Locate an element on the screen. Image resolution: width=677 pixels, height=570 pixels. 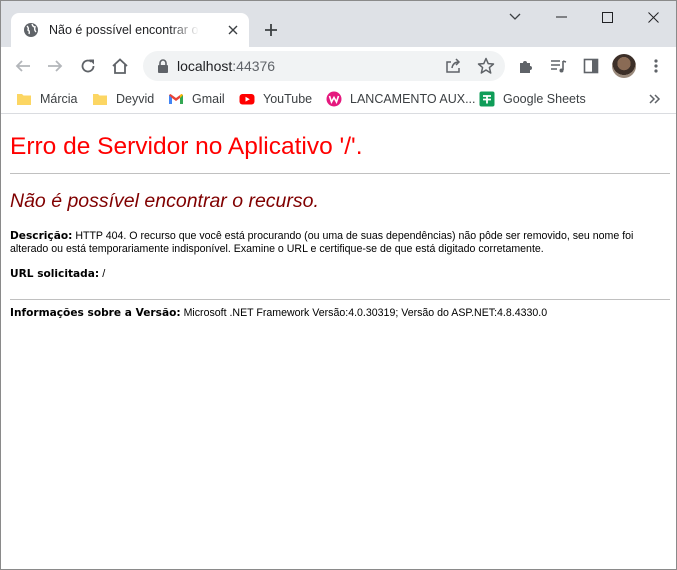
maximize-button is located at coordinates (607, 17).